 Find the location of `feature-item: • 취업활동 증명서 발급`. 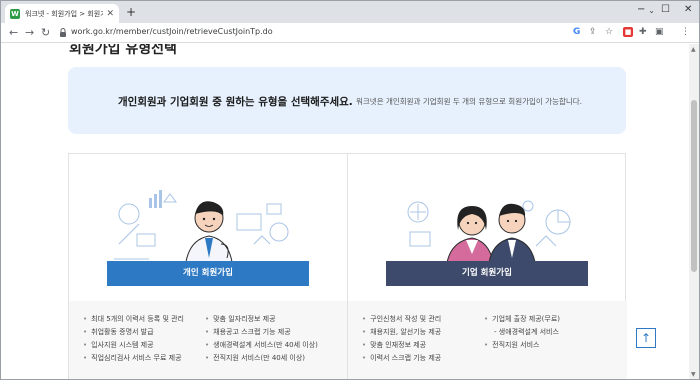

feature-item: • 취업활동 증명서 발급 is located at coordinates (118, 332).